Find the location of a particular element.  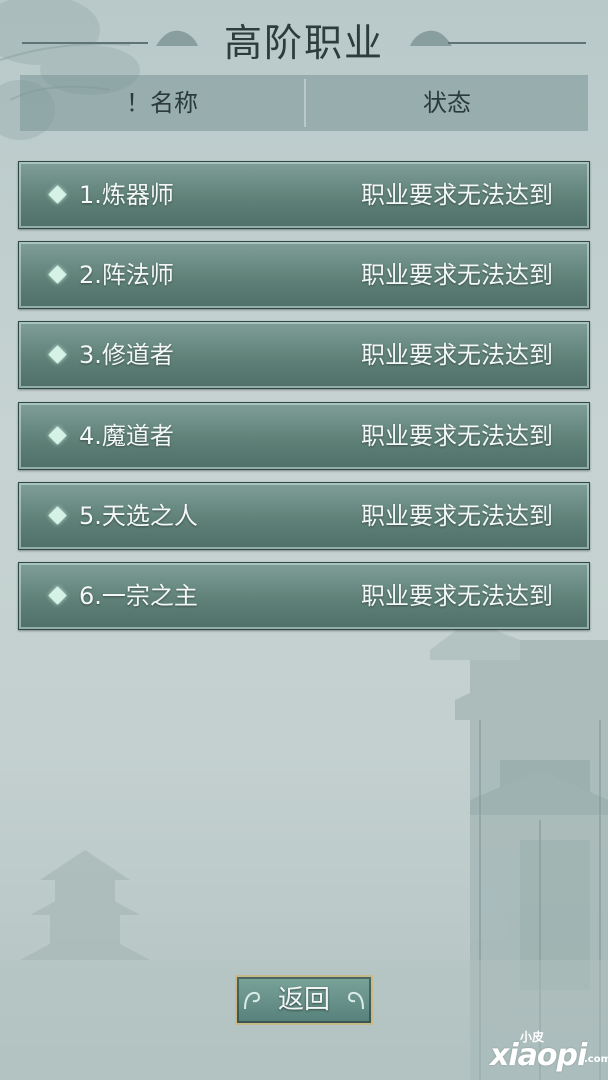

career-name: 5.天选之人 is located at coordinates (138, 516).